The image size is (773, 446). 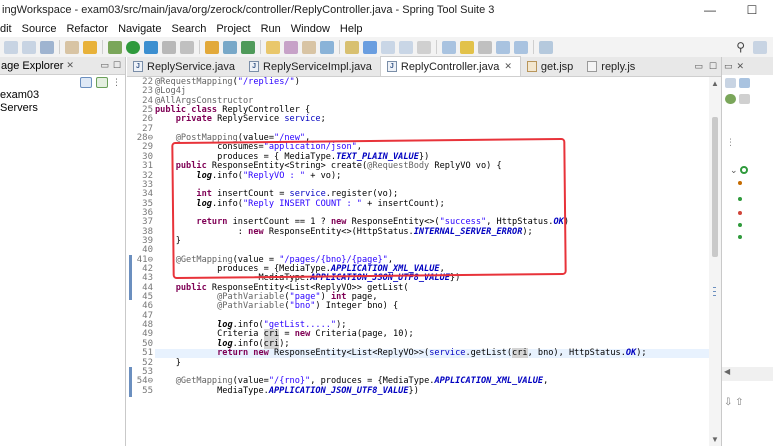 What do you see at coordinates (273, 47) in the screenshot?
I see `open-type-icon` at bounding box center [273, 47].